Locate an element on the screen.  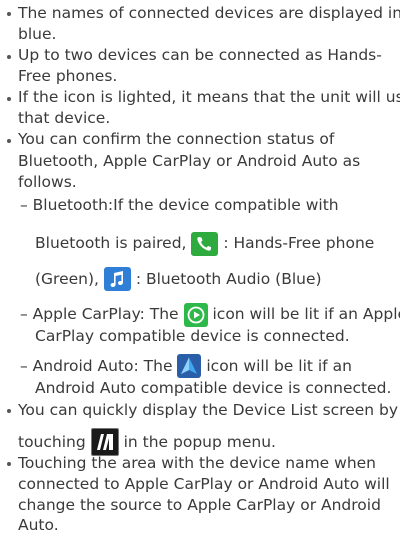
bluetooth-paired-text: Bluetooth is paired, is located at coordinates (111, 243).